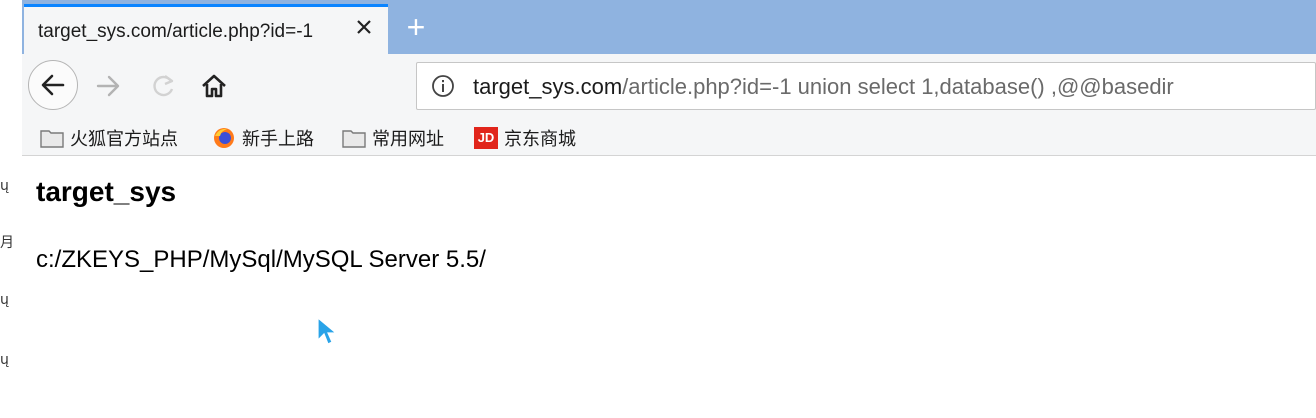 The image size is (1316, 418). I want to click on reload-button, so click(164, 86).